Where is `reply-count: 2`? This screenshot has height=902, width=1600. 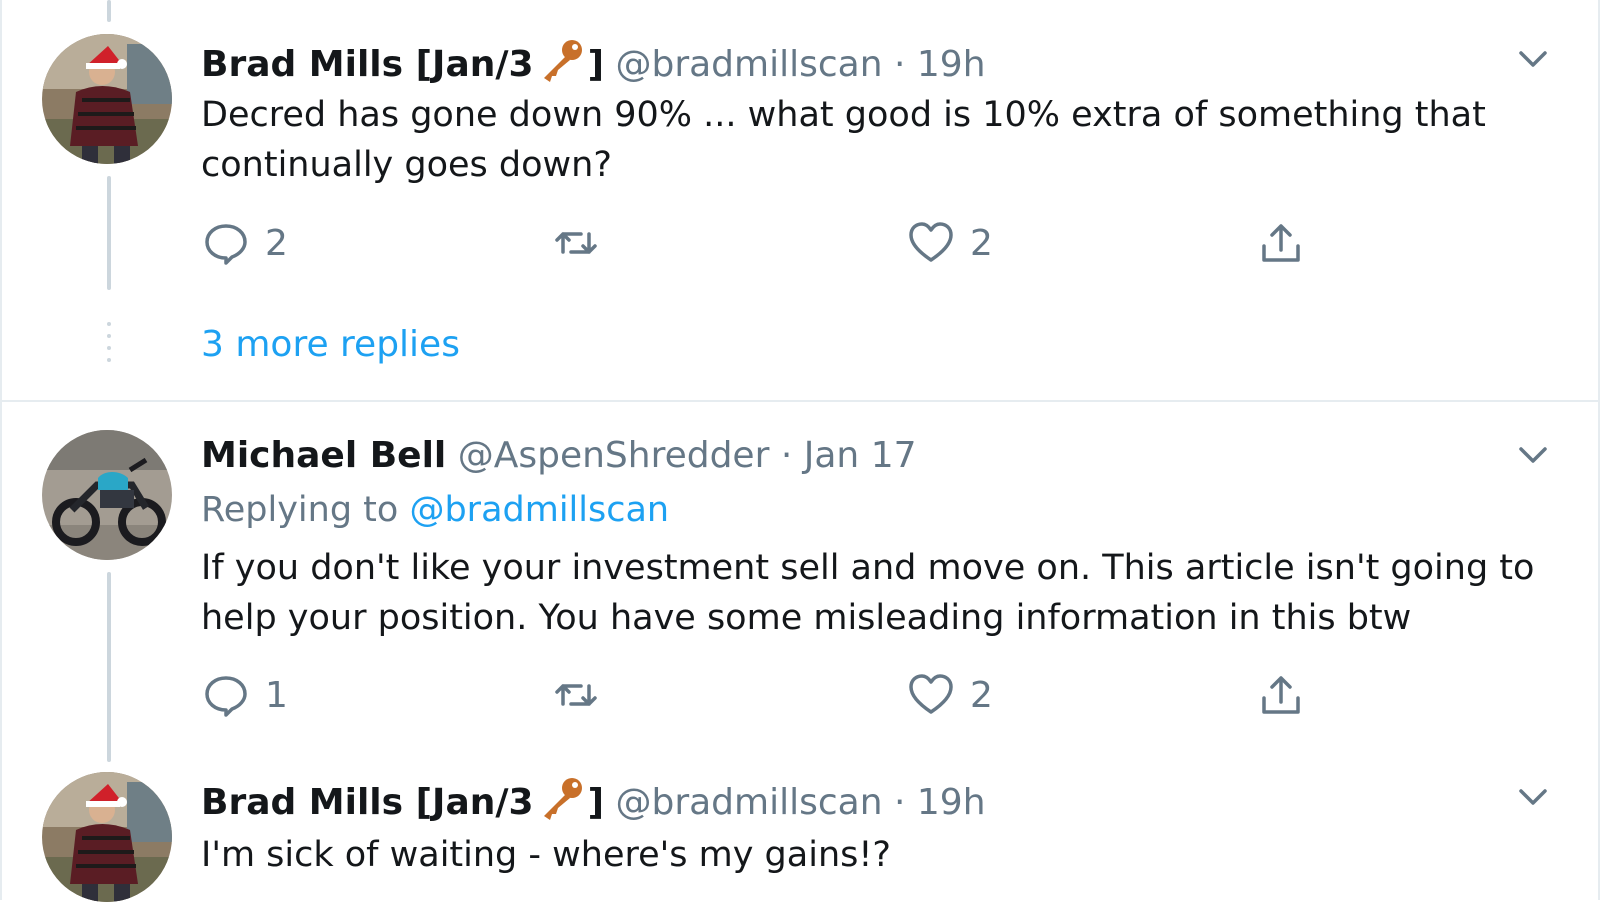 reply-count: 2 is located at coordinates (276, 243).